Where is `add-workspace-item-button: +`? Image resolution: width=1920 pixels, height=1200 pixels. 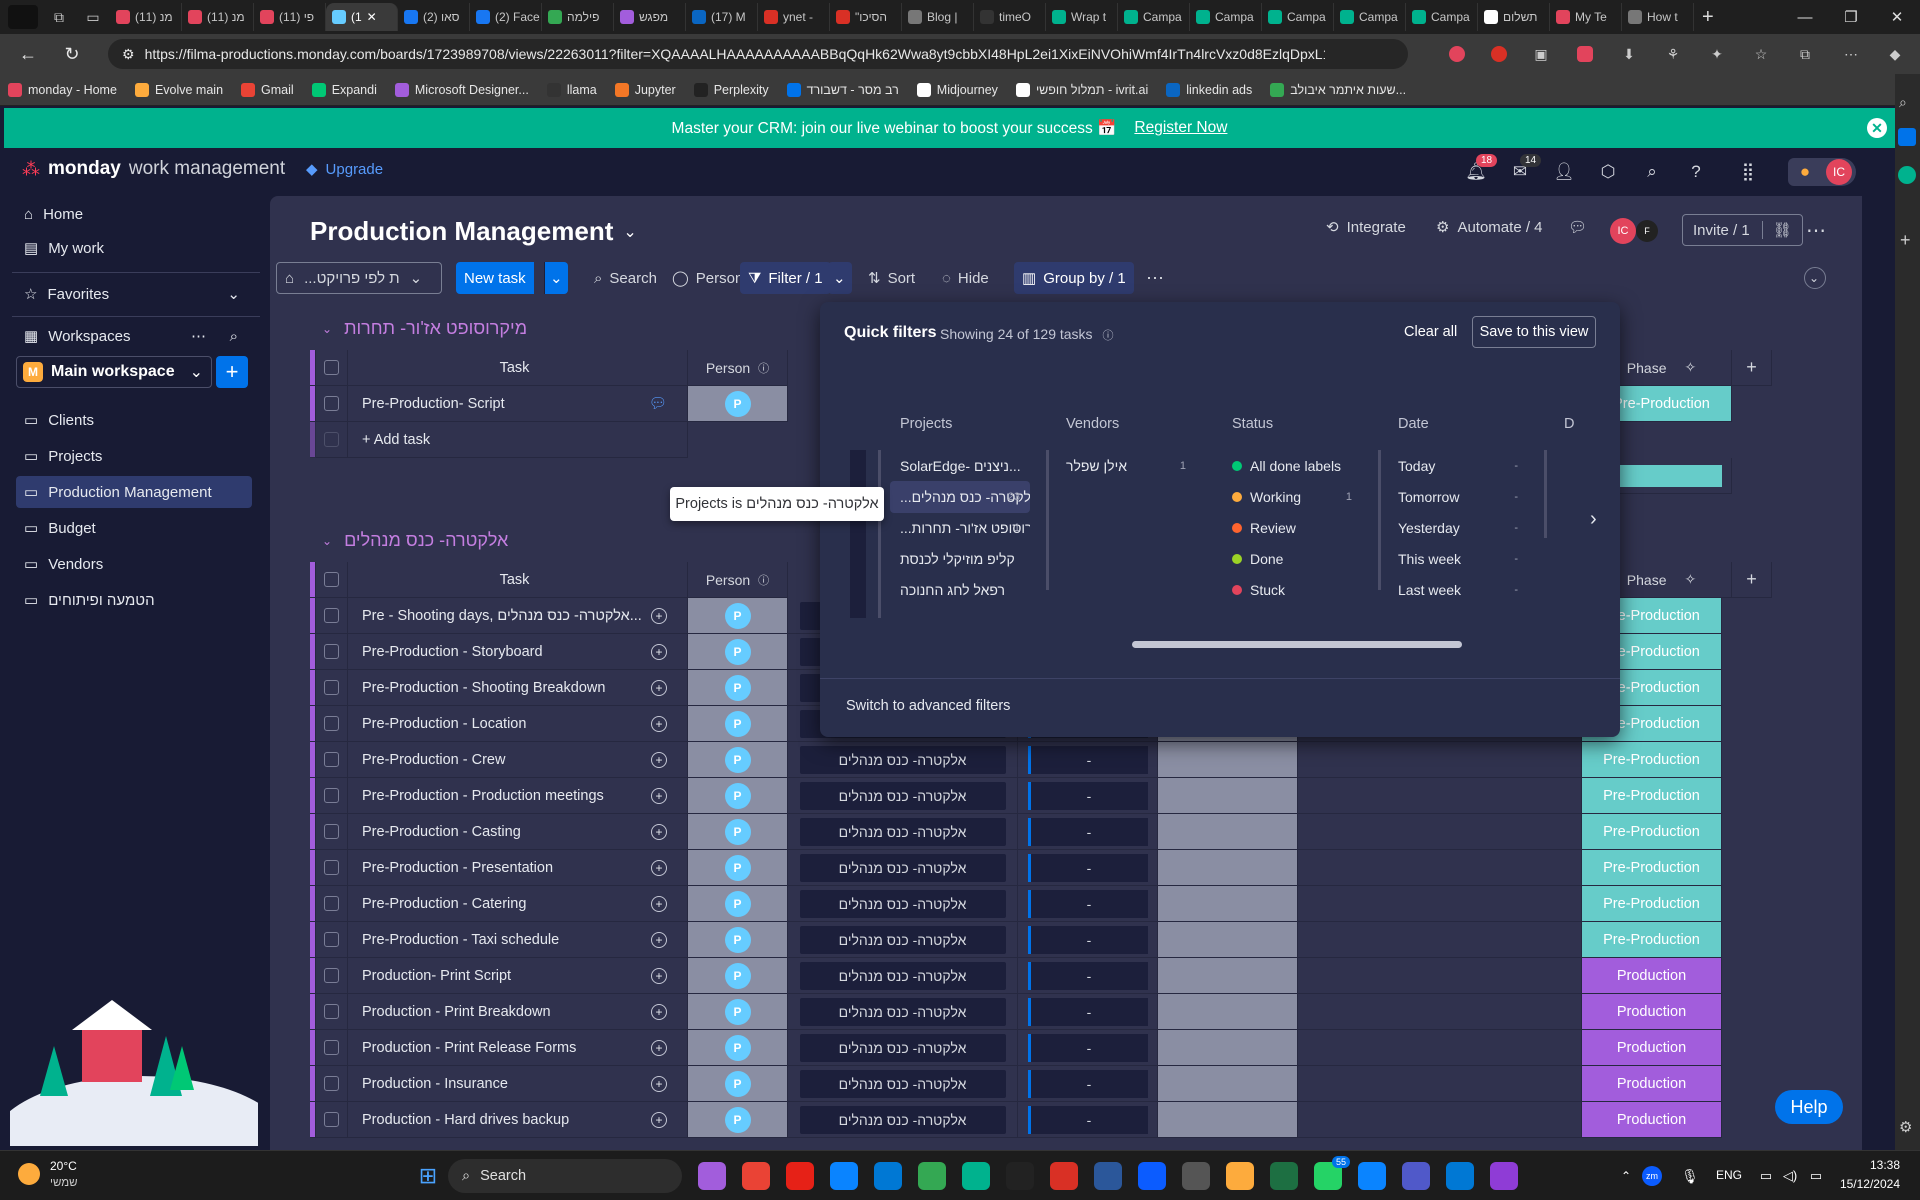
add-workspace-item-button: + is located at coordinates (232, 372).